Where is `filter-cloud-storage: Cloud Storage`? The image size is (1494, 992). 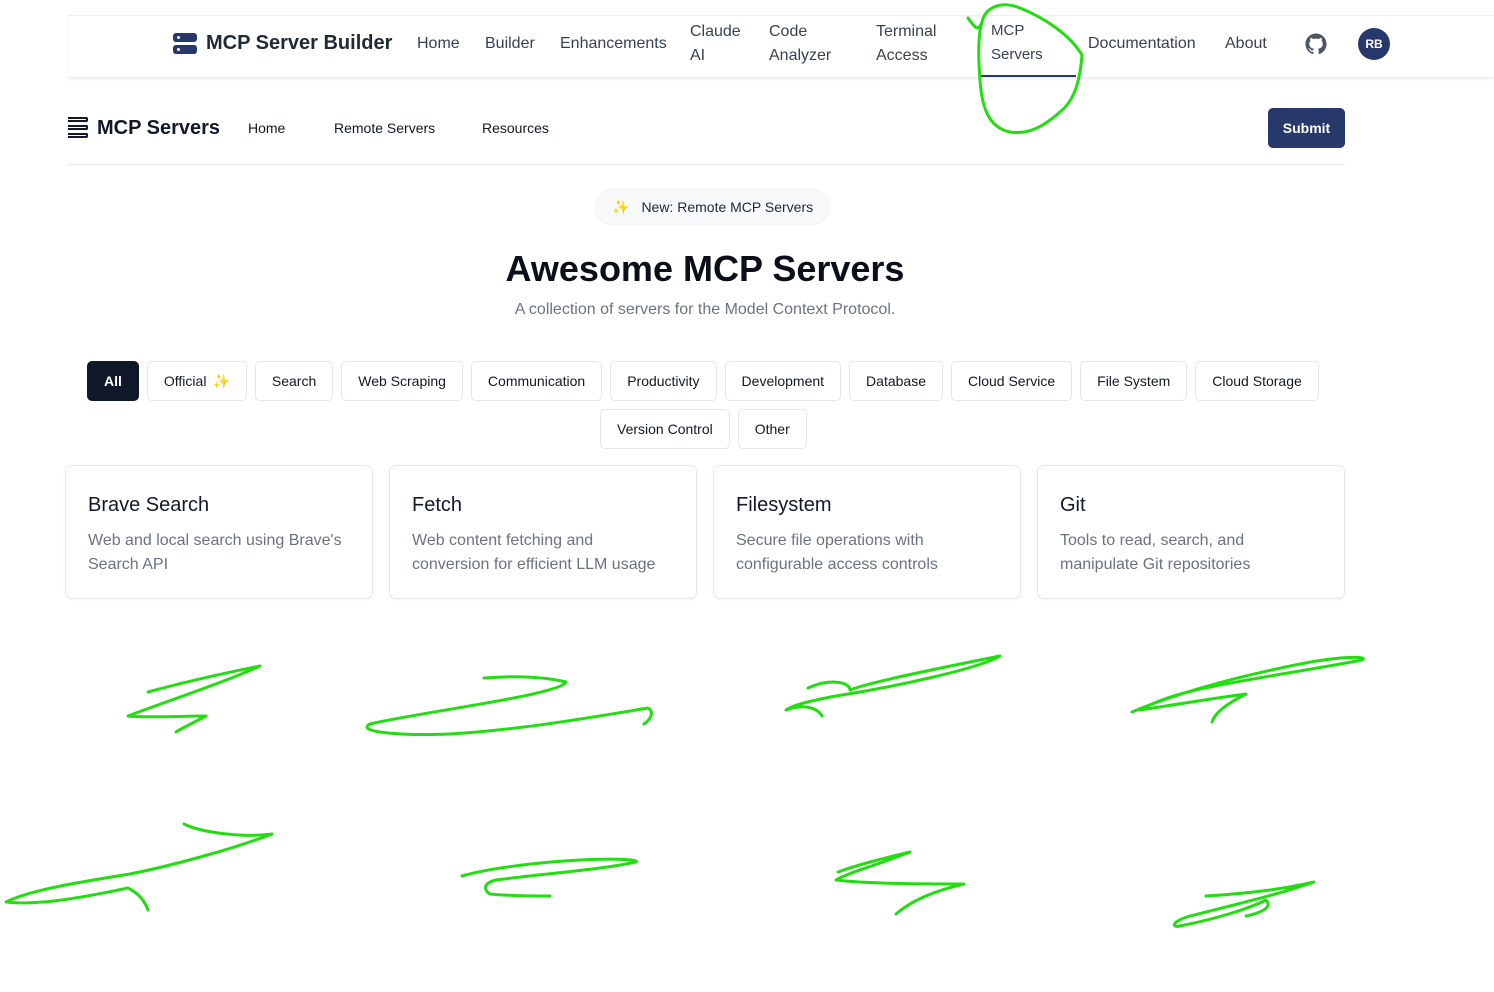 filter-cloud-storage: Cloud Storage is located at coordinates (1257, 381).